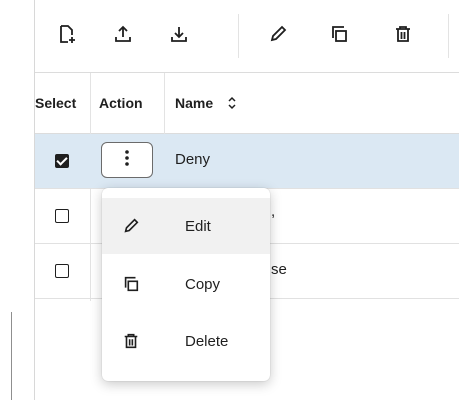 The image size is (459, 400). I want to click on row-name-partial: se, so click(279, 269).